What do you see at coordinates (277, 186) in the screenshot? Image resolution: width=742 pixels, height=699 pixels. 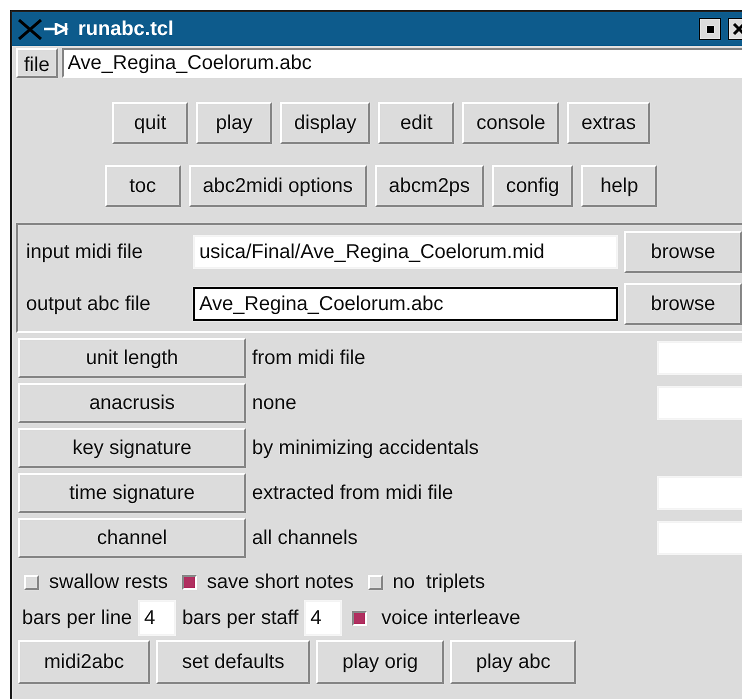 I see `toolbar-button: abc2midi options` at bounding box center [277, 186].